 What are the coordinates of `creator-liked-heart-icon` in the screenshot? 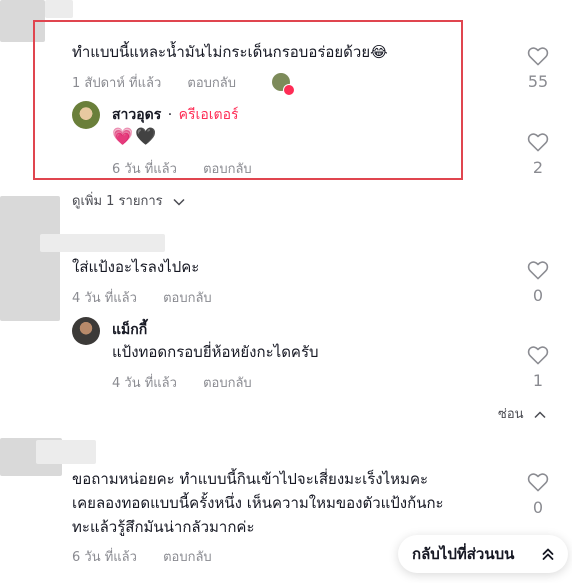 It's located at (289, 90).